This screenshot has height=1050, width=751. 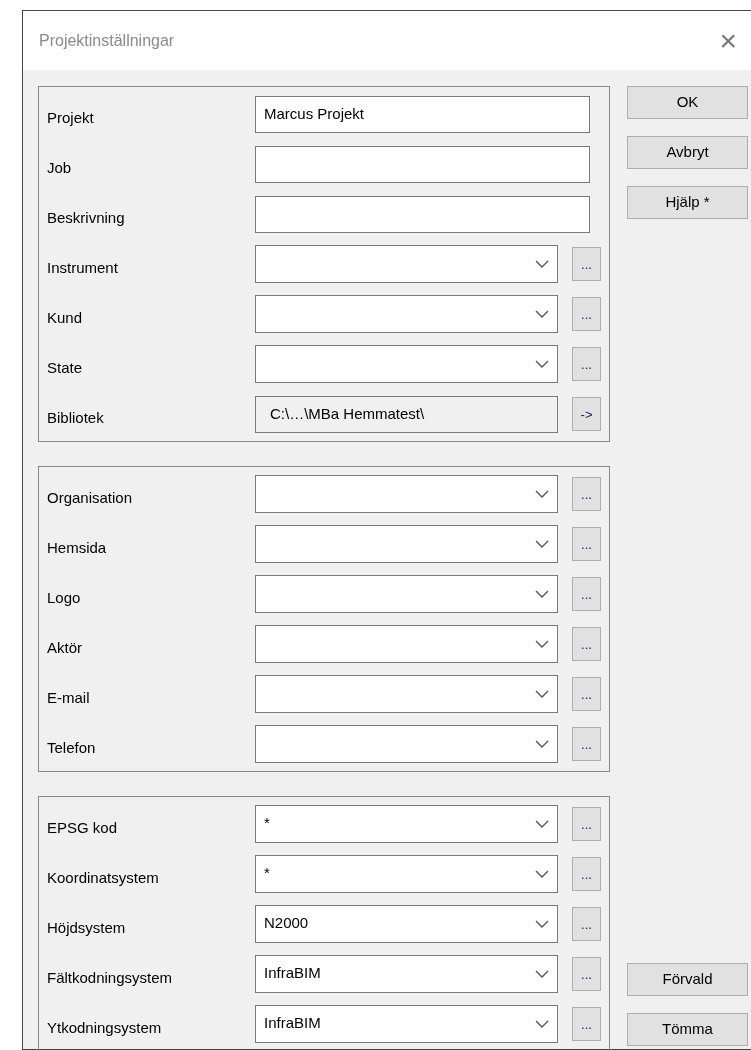 What do you see at coordinates (69, 697) in the screenshot?
I see `field-label: E-mail` at bounding box center [69, 697].